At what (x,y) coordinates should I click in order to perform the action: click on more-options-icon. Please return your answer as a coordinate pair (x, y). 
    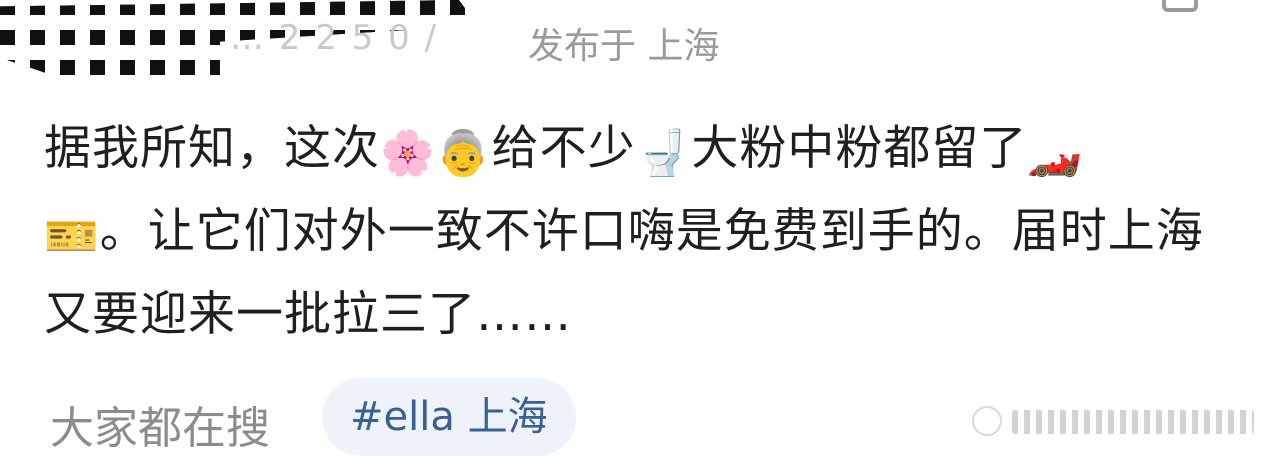
    Looking at the image, I should click on (1180, 6).